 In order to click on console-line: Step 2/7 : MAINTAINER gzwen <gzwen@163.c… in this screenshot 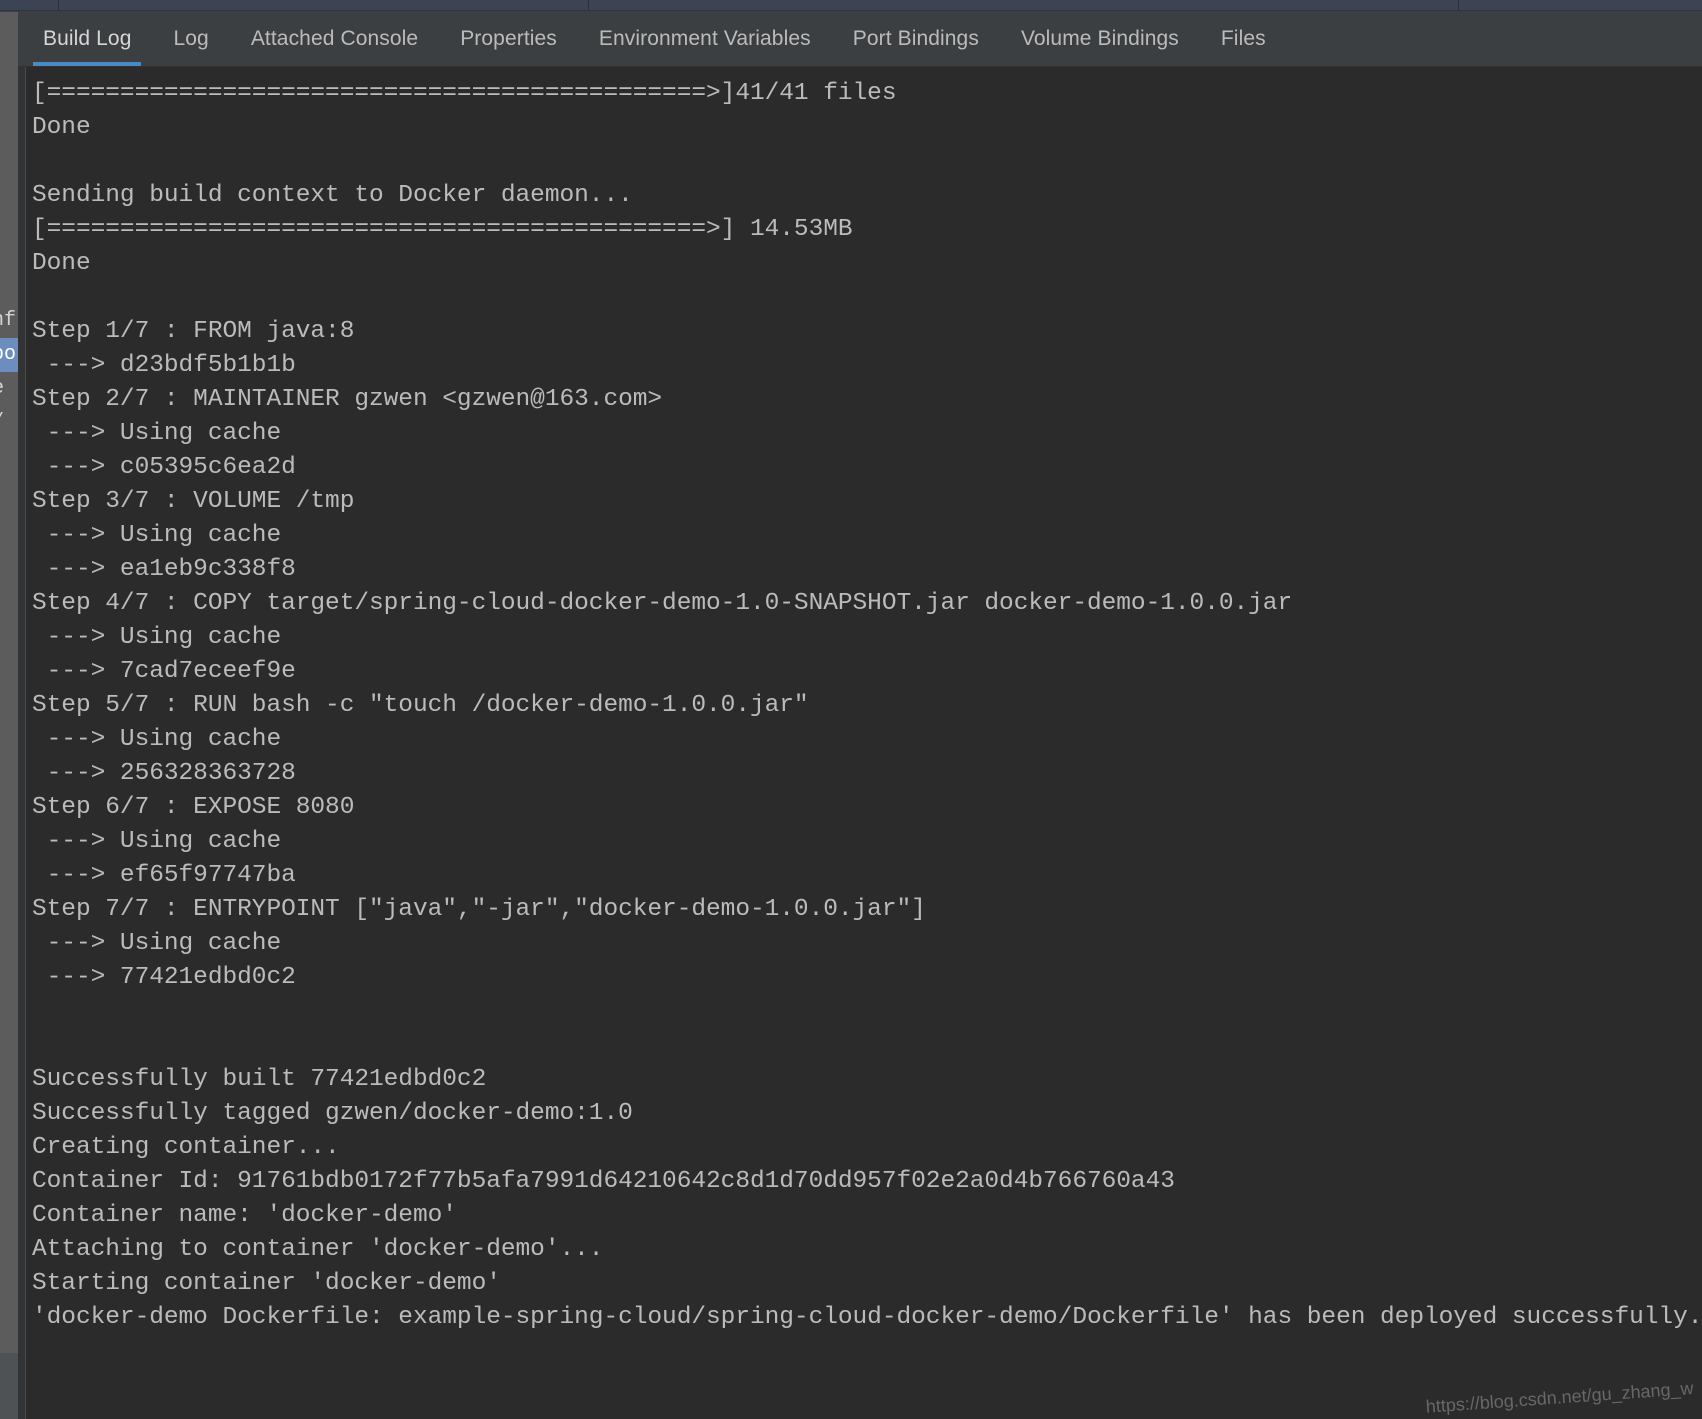, I will do `click(347, 399)`.